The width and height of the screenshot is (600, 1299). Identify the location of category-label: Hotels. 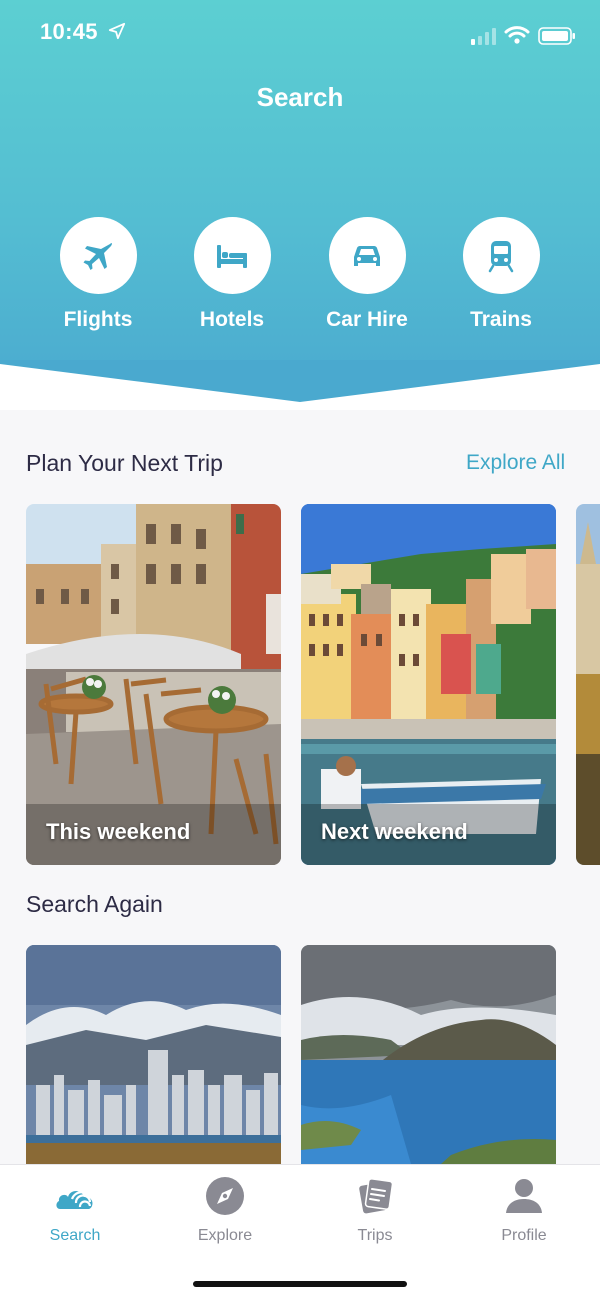
(232, 319).